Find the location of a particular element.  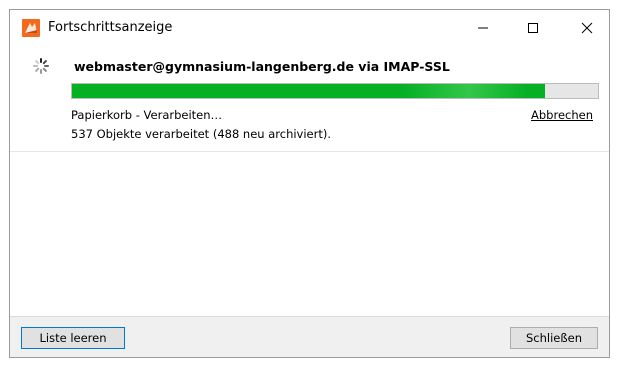

close-window-button is located at coordinates (586, 28).